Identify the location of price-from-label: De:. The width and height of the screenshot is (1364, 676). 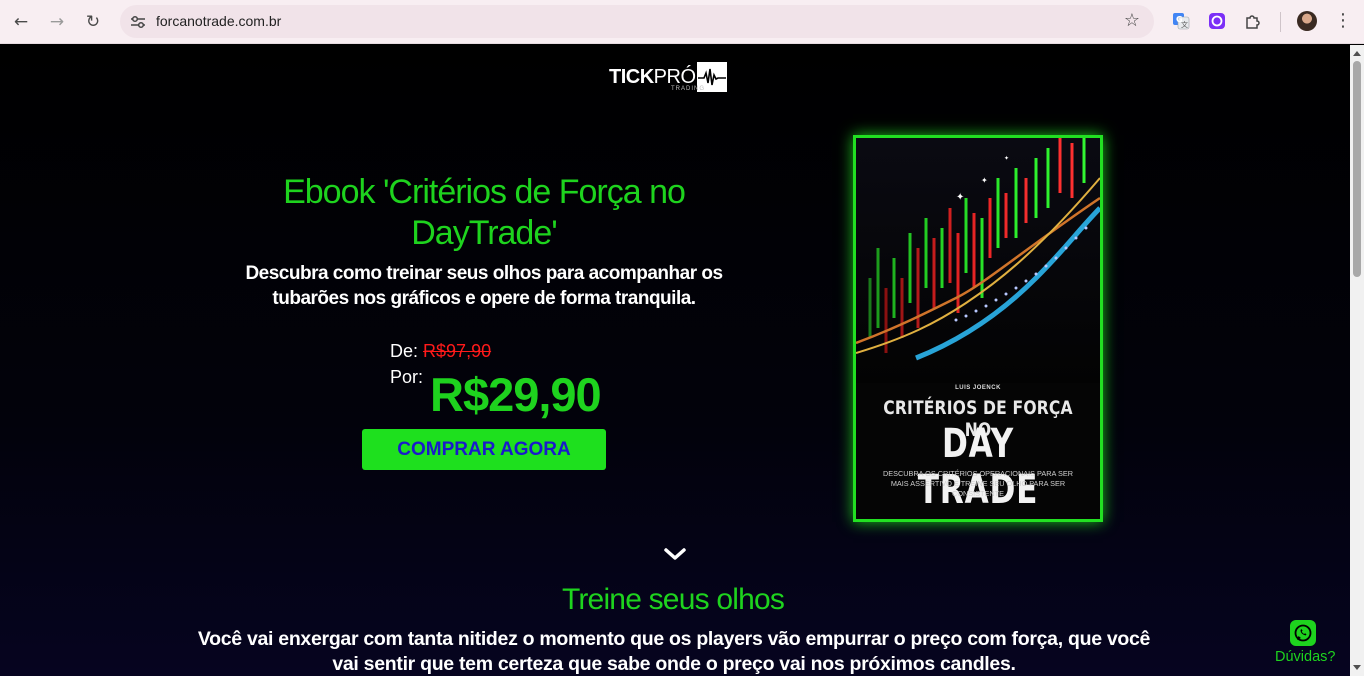
(404, 351).